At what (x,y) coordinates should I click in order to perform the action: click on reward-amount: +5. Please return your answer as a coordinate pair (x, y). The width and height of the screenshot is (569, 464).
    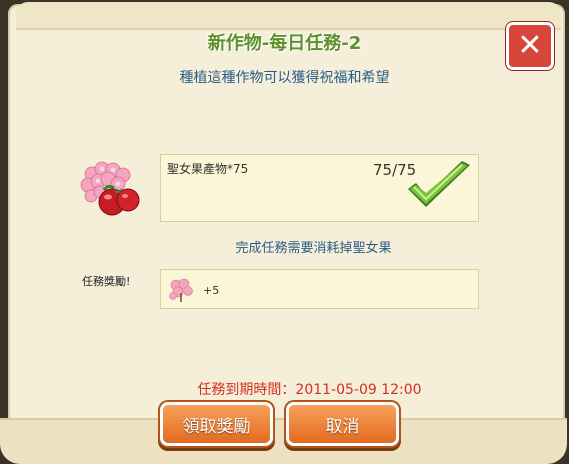
    Looking at the image, I should click on (211, 290).